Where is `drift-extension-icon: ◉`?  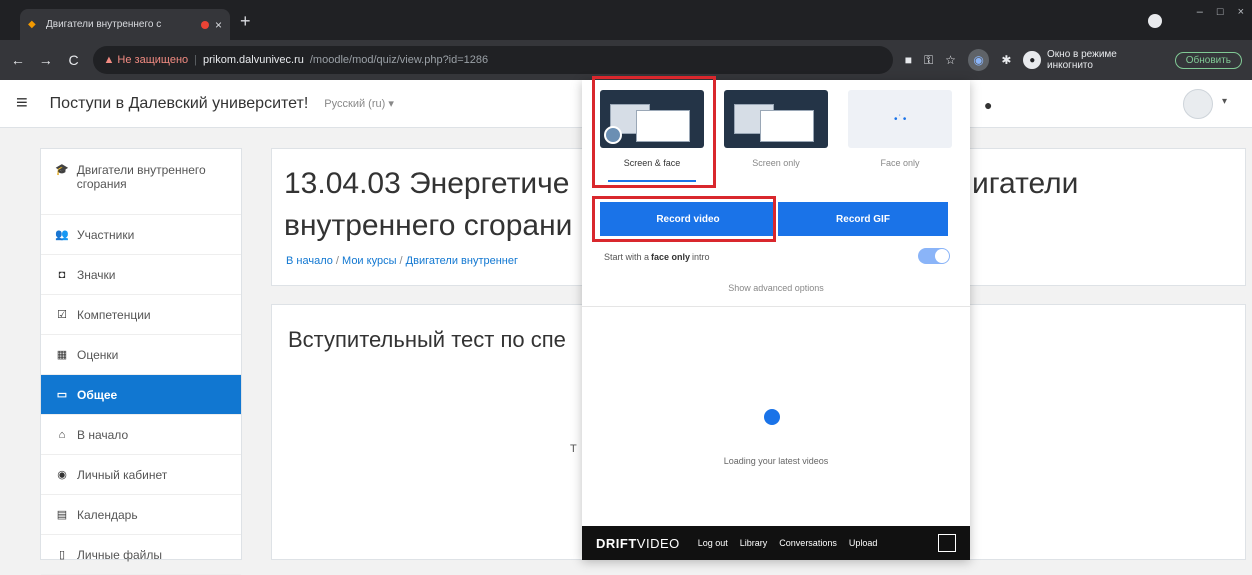 drift-extension-icon: ◉ is located at coordinates (978, 60).